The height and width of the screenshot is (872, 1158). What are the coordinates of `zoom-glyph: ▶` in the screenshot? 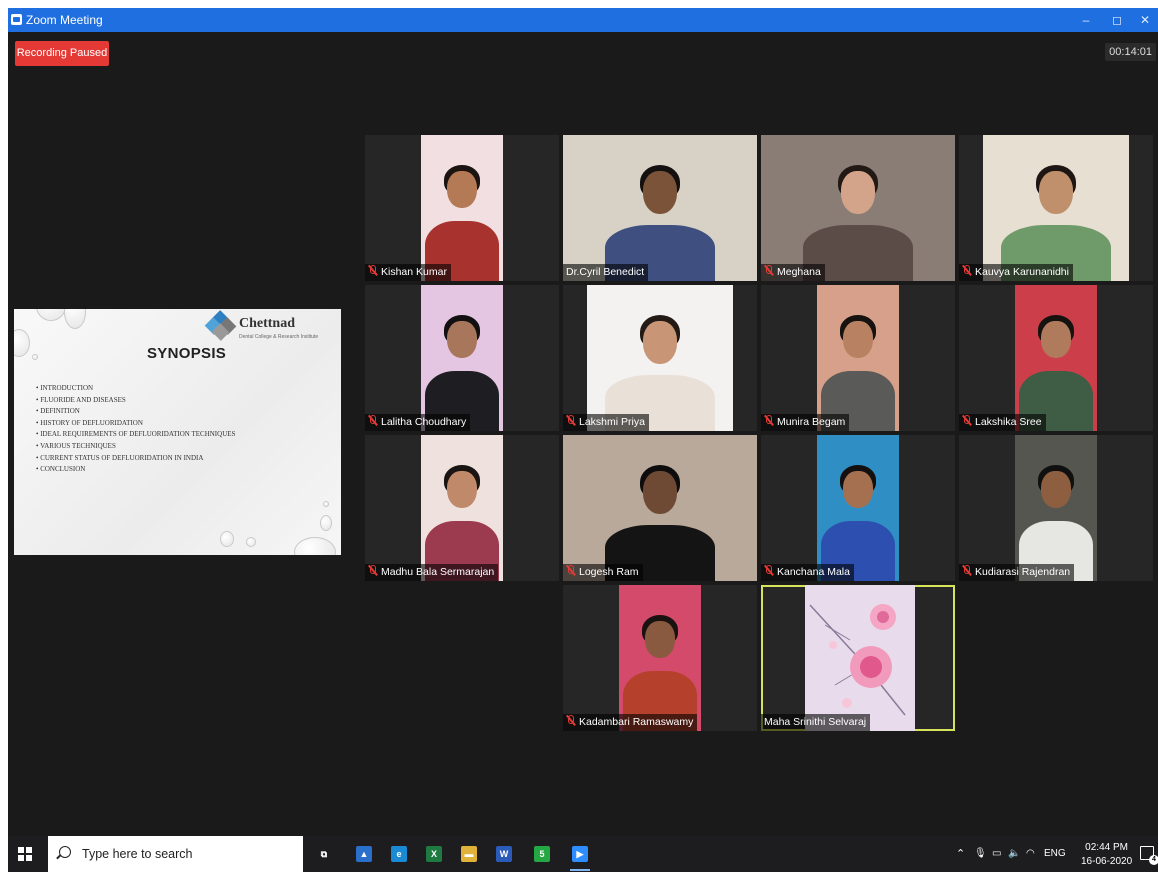 It's located at (580, 854).